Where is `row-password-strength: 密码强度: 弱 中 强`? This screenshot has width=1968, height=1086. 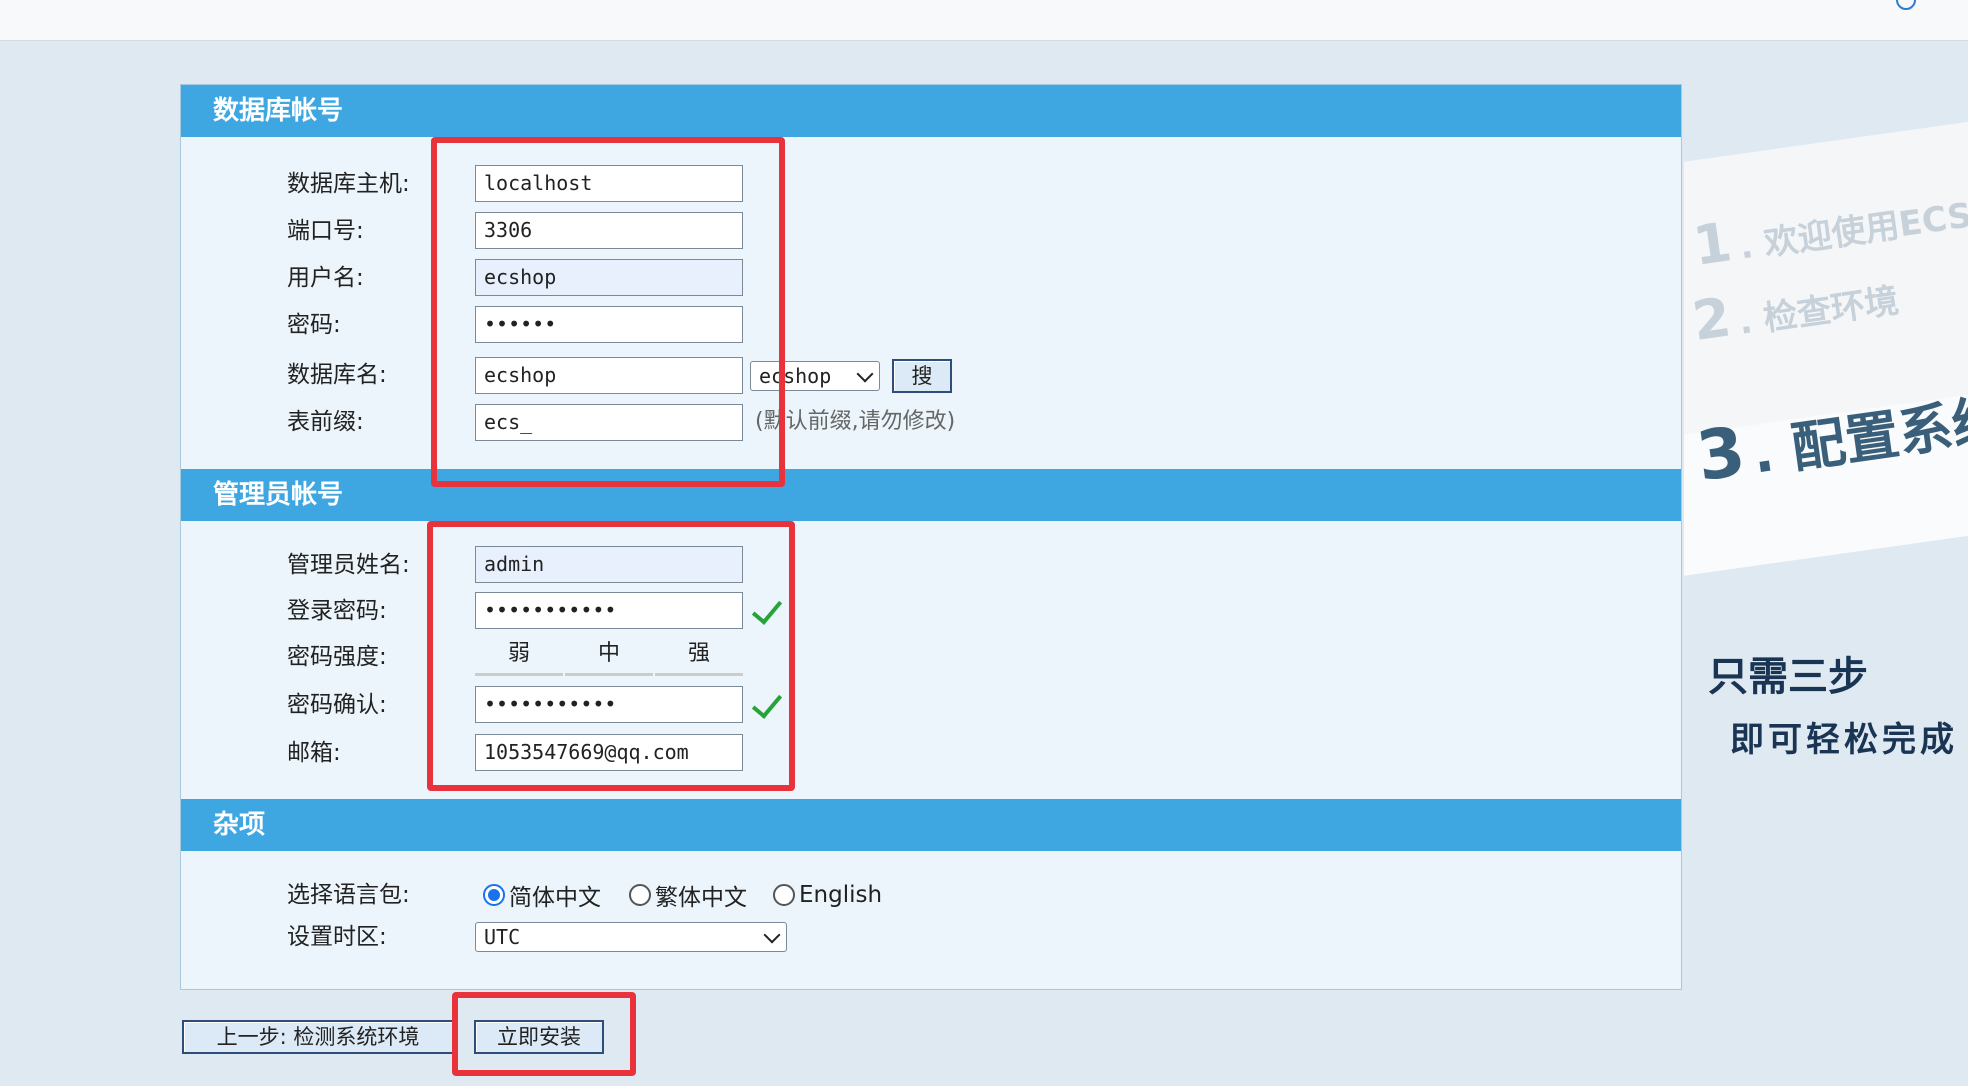
row-password-strength: 密码强度: 弱 中 强 is located at coordinates (931, 657).